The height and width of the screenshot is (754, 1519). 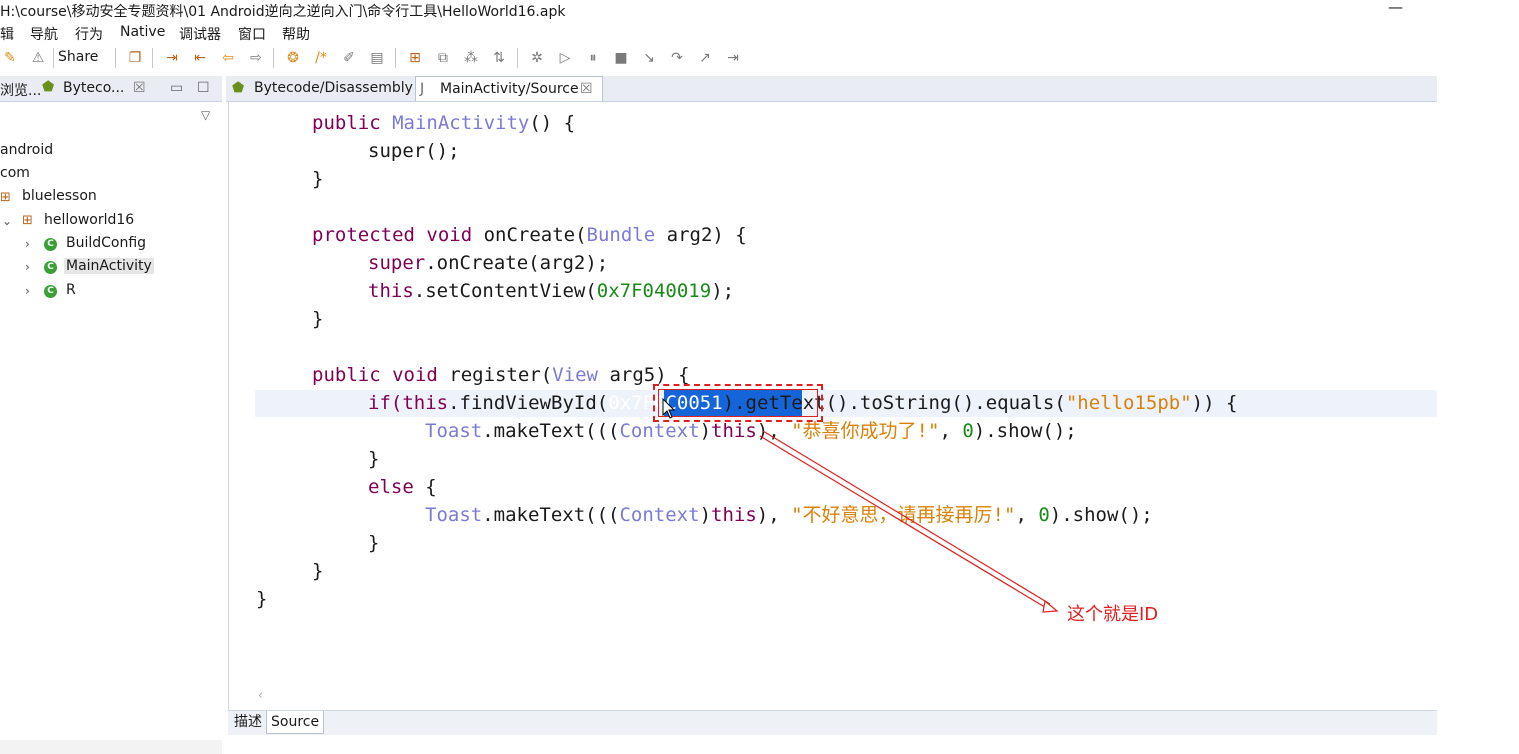 What do you see at coordinates (909, 521) in the screenshot?
I see `annotation-arrow` at bounding box center [909, 521].